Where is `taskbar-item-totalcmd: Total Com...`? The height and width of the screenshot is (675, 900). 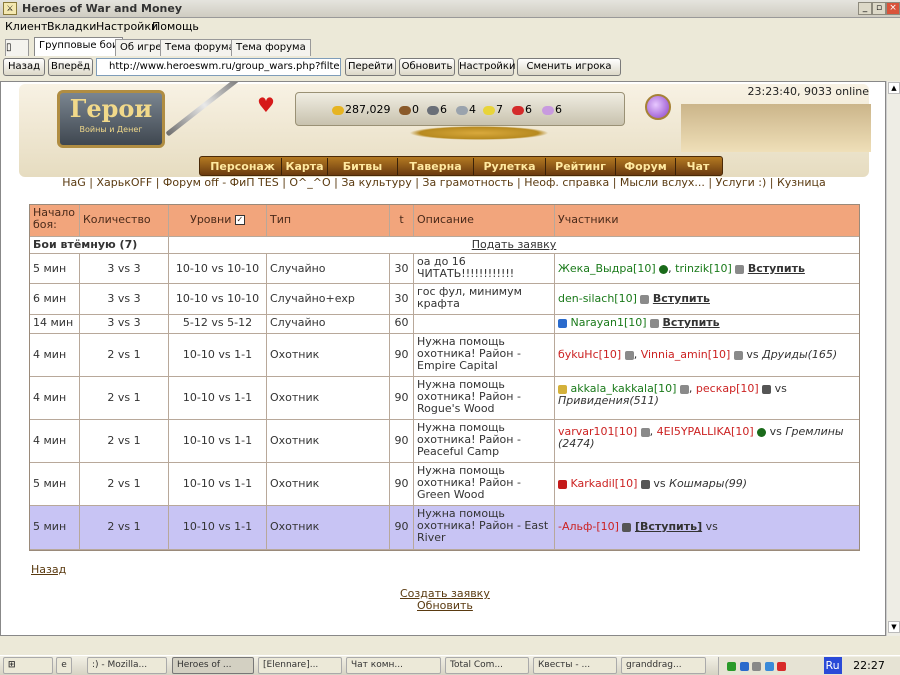 taskbar-item-totalcmd: Total Com... is located at coordinates (487, 665).